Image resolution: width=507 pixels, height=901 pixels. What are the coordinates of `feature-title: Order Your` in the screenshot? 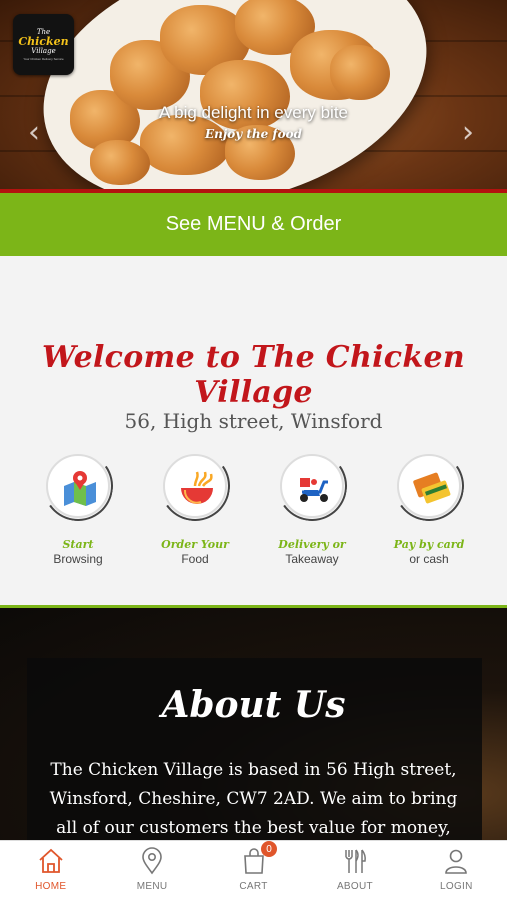 It's located at (195, 544).